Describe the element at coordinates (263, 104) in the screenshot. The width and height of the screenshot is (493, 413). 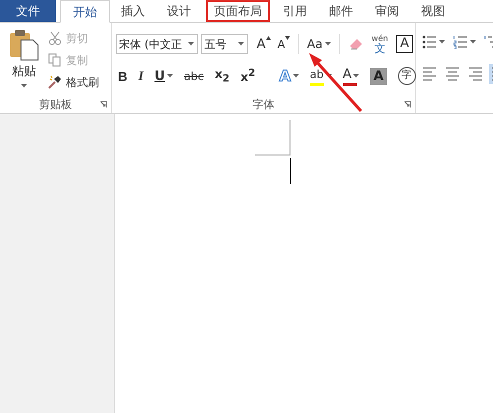
I see `group-label: 字体` at that location.